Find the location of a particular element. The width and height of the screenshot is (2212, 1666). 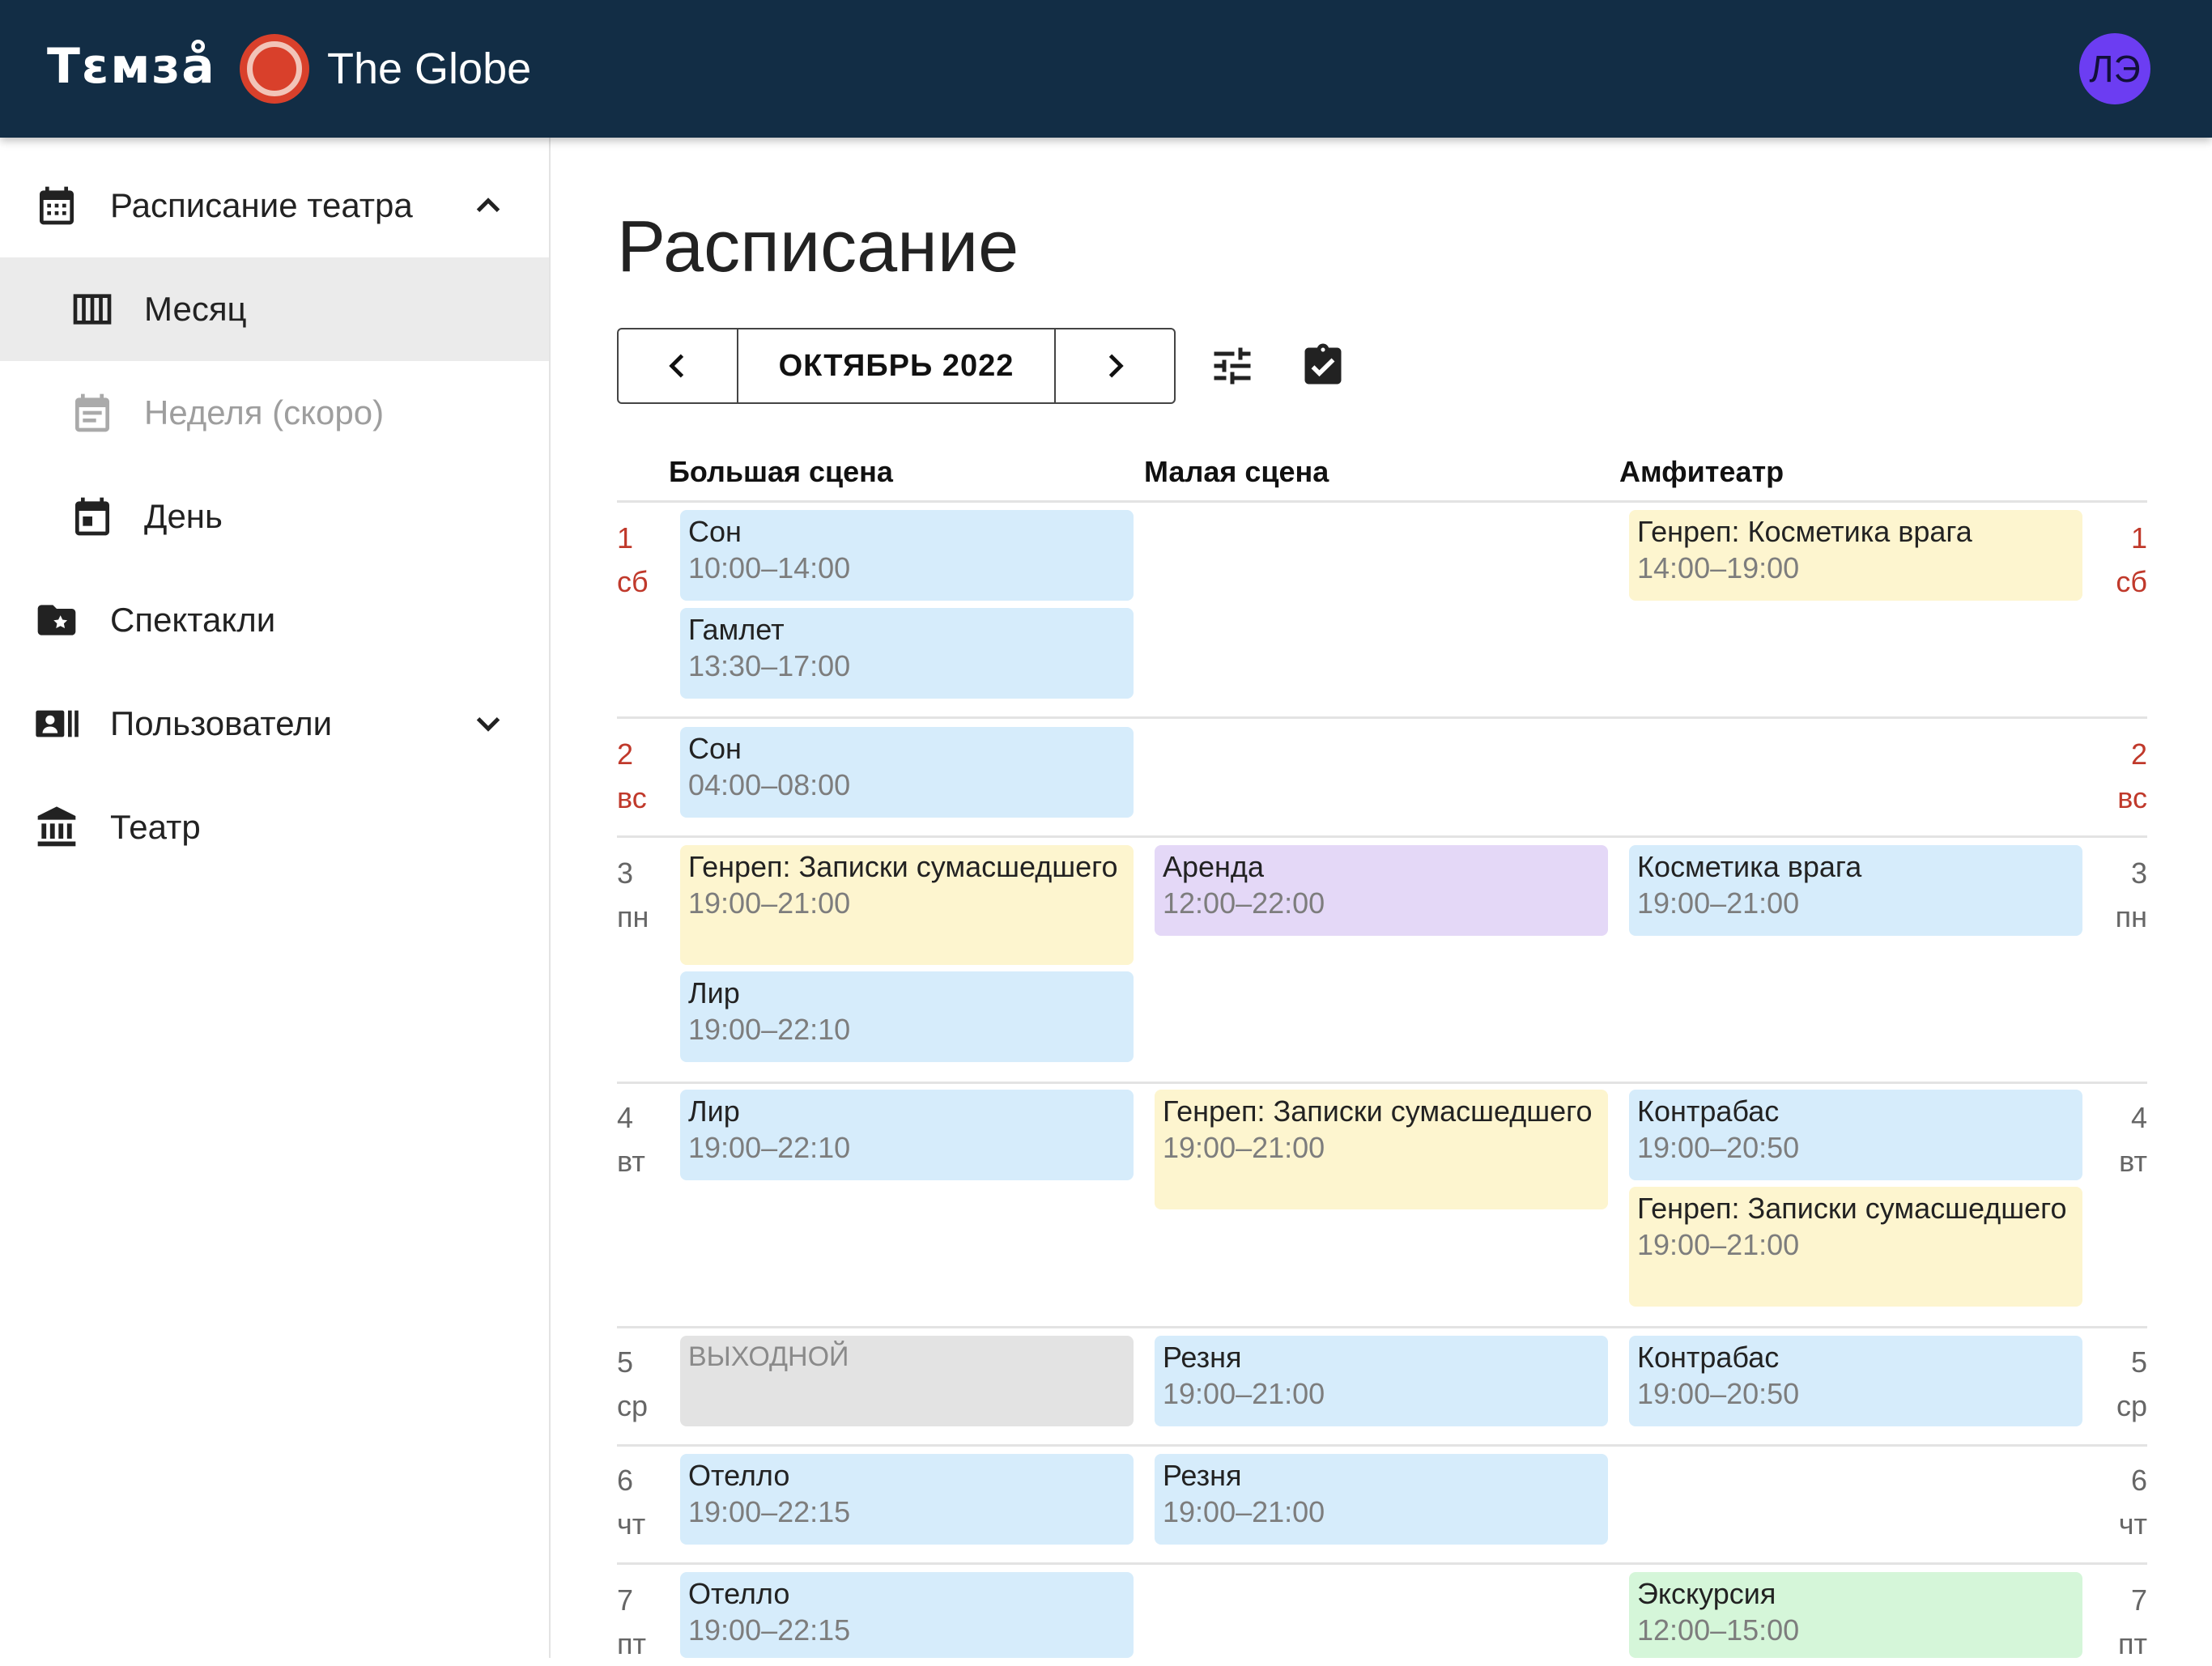

next-month-button is located at coordinates (1115, 365).